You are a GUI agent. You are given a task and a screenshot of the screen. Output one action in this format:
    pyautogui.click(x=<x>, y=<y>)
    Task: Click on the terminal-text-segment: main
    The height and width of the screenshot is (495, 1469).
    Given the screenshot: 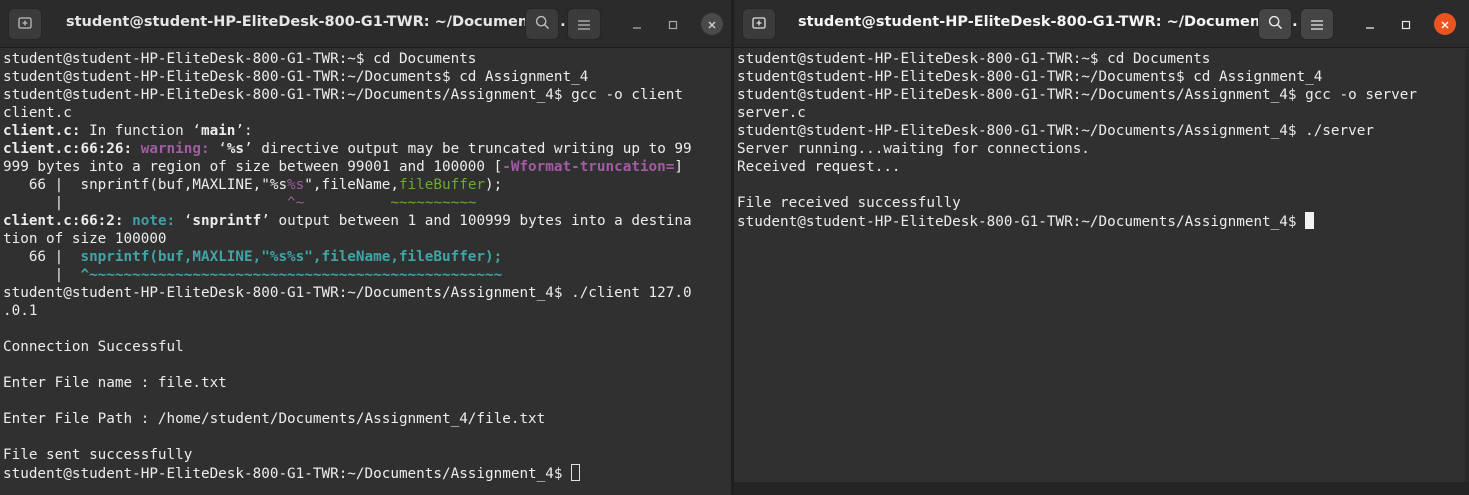 What is the action you would take?
    pyautogui.click(x=218, y=131)
    